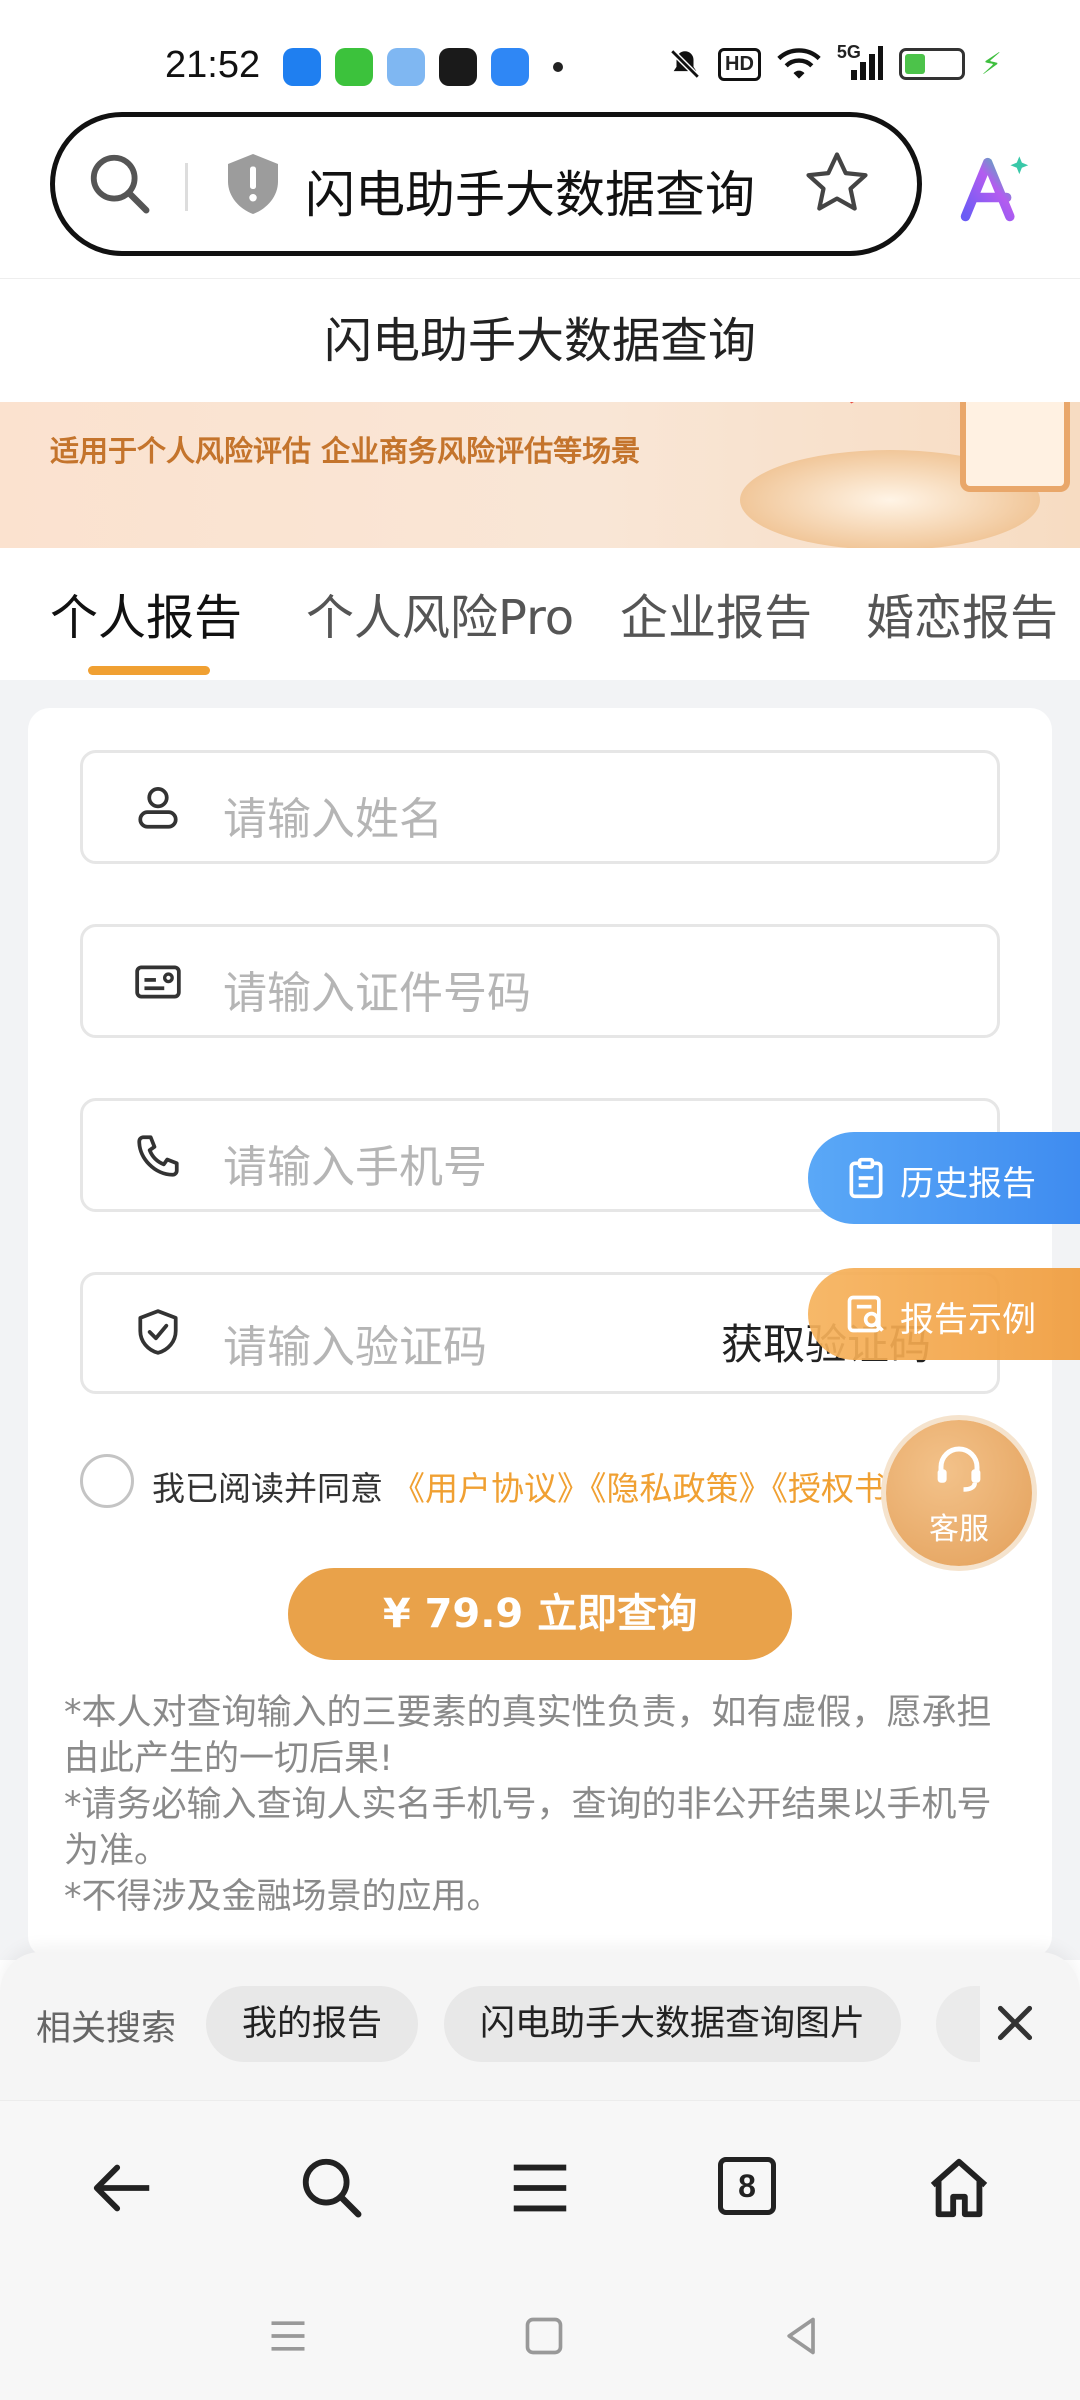 This screenshot has height=2400, width=1080. I want to click on user-icon, so click(158, 807).